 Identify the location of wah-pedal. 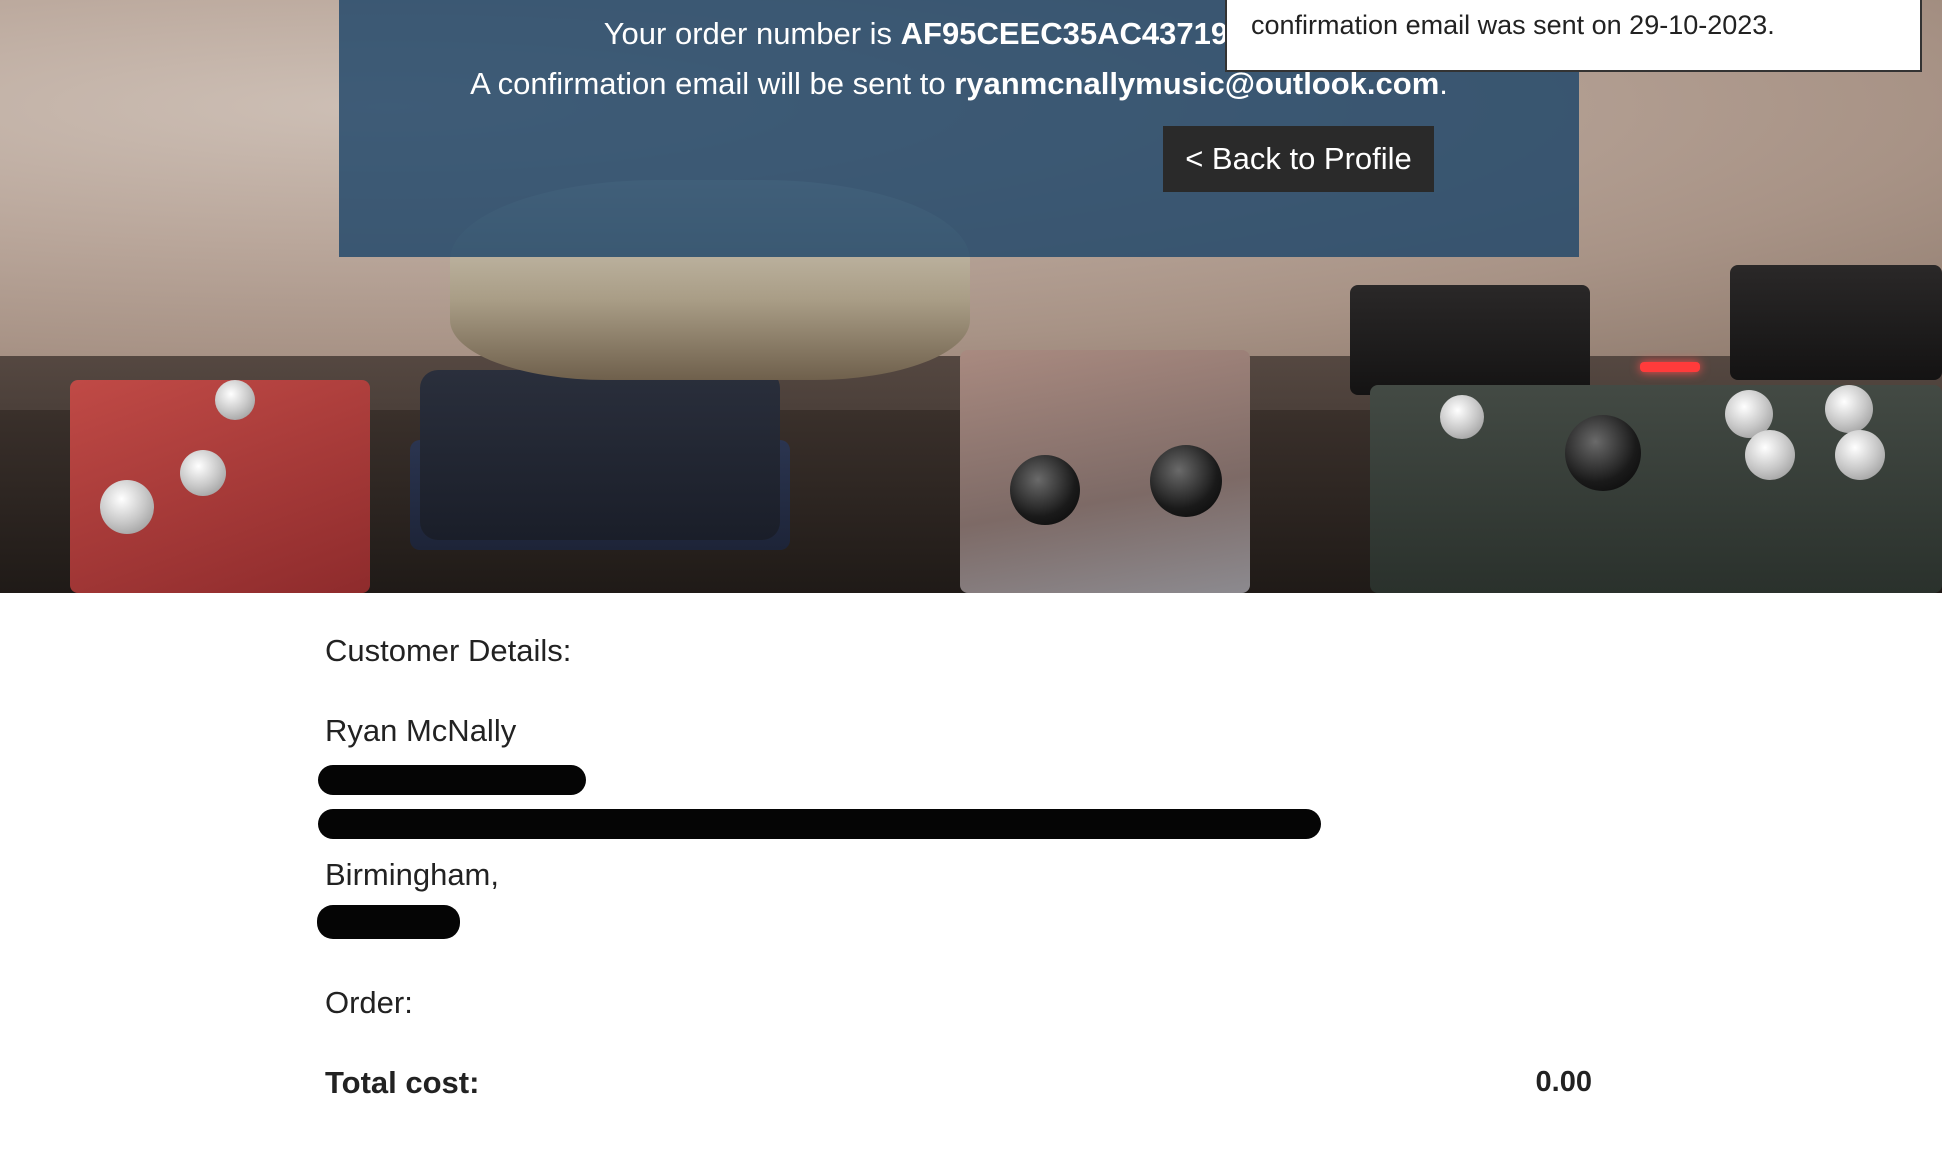
(600, 455).